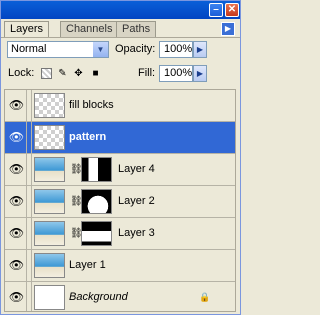  Describe the element at coordinates (62, 73) in the screenshot. I see `lock-brush-icon: ✎` at that location.